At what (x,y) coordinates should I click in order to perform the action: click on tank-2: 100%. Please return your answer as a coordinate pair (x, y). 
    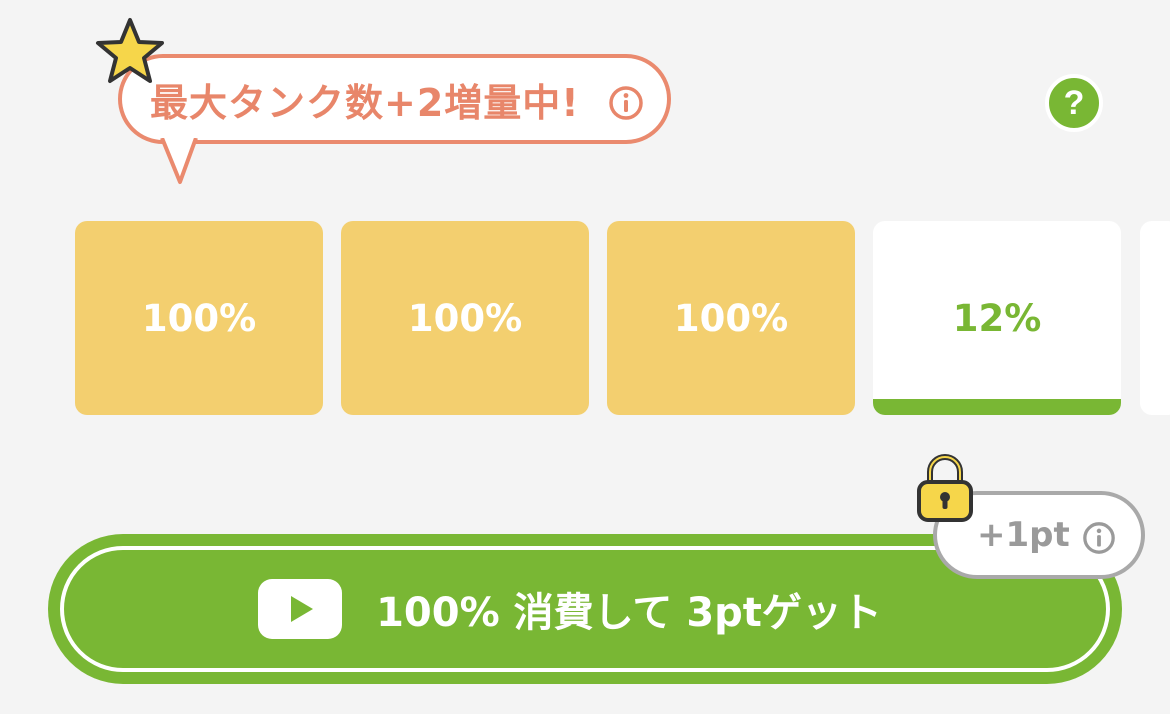
    Looking at the image, I should click on (465, 318).